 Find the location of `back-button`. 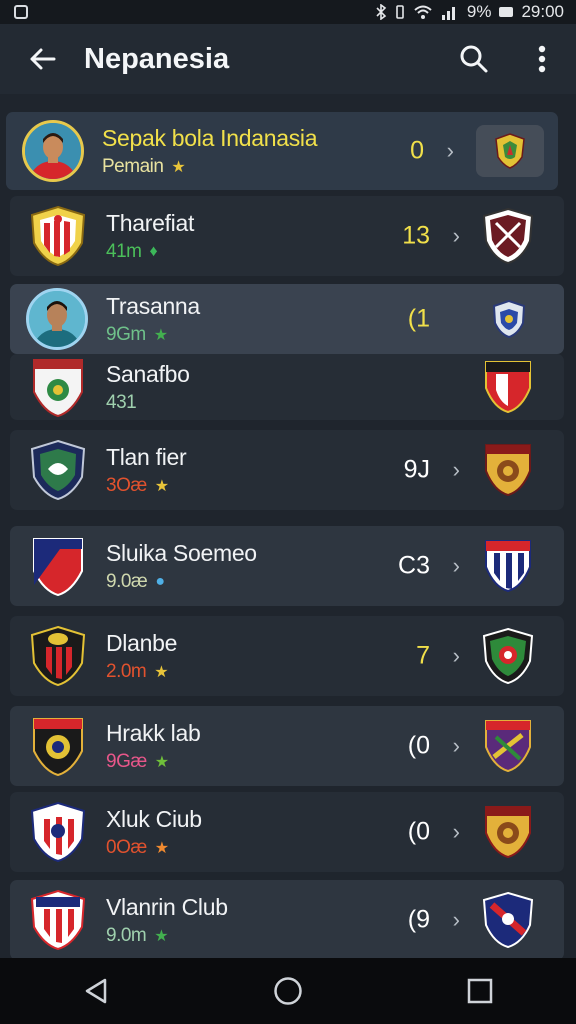

back-button is located at coordinates (42, 59).